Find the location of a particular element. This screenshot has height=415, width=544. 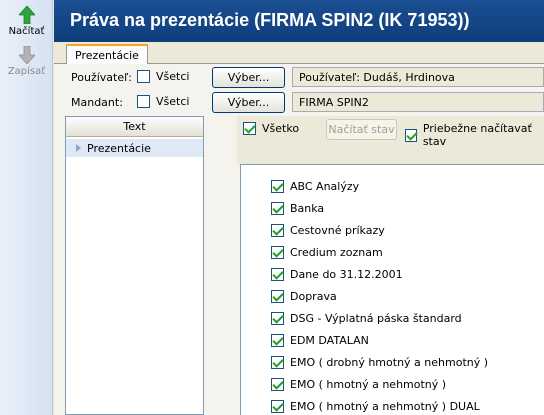

save-button: Zapísať is located at coordinates (26, 61).